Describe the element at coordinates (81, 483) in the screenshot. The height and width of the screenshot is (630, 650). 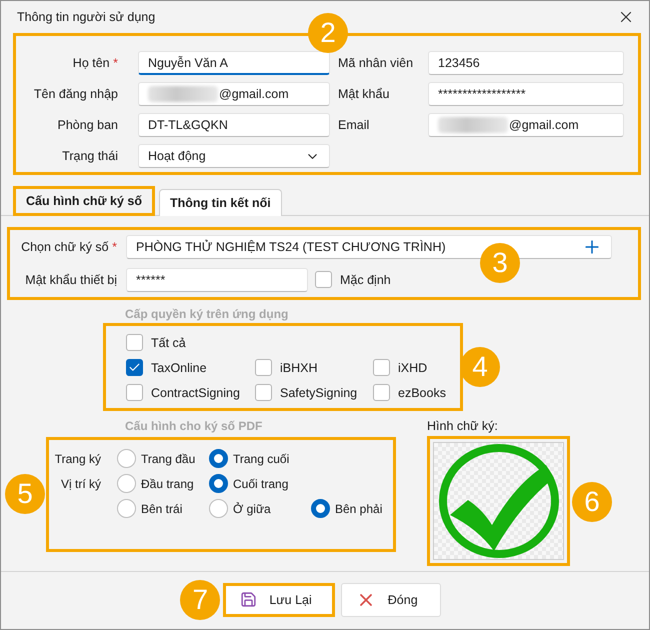
I see `option-label: Vị trí ký` at that location.